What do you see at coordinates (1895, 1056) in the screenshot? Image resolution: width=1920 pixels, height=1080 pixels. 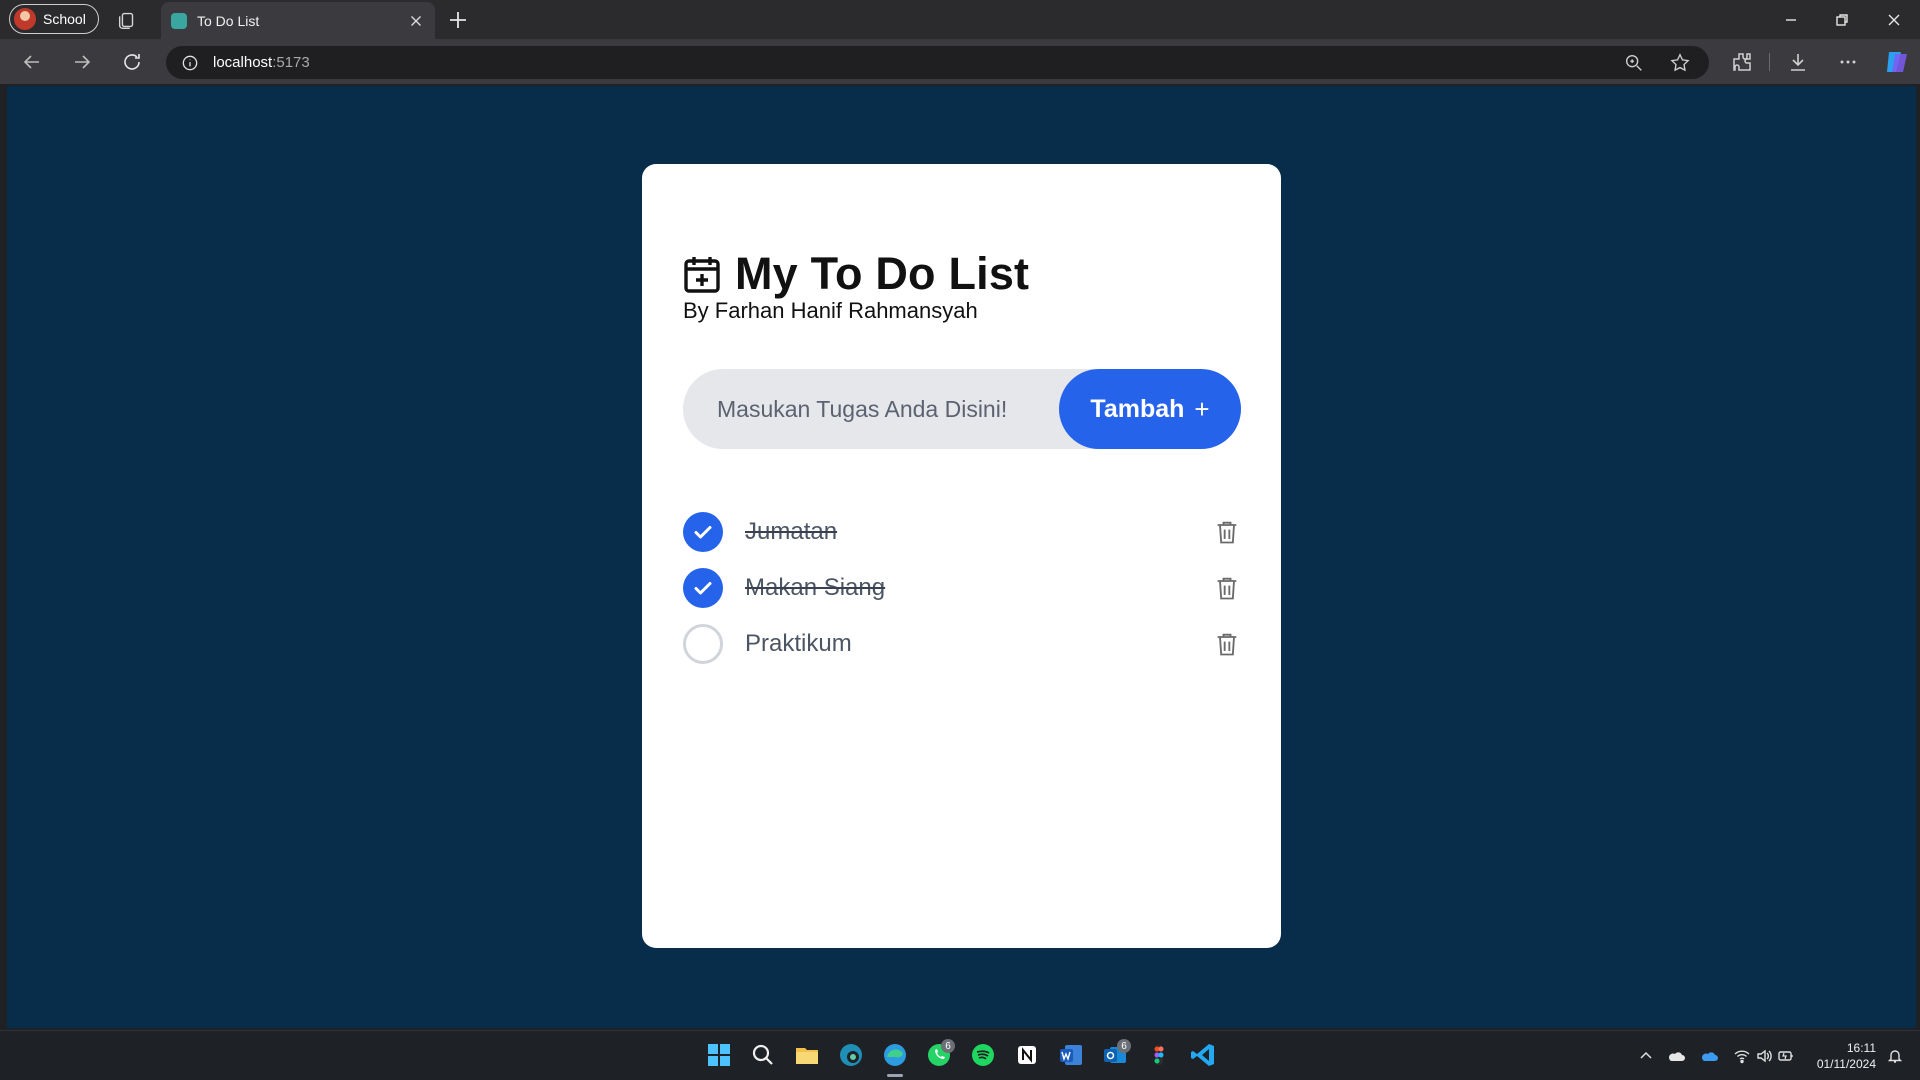 I see `notification-bell-icon` at bounding box center [1895, 1056].